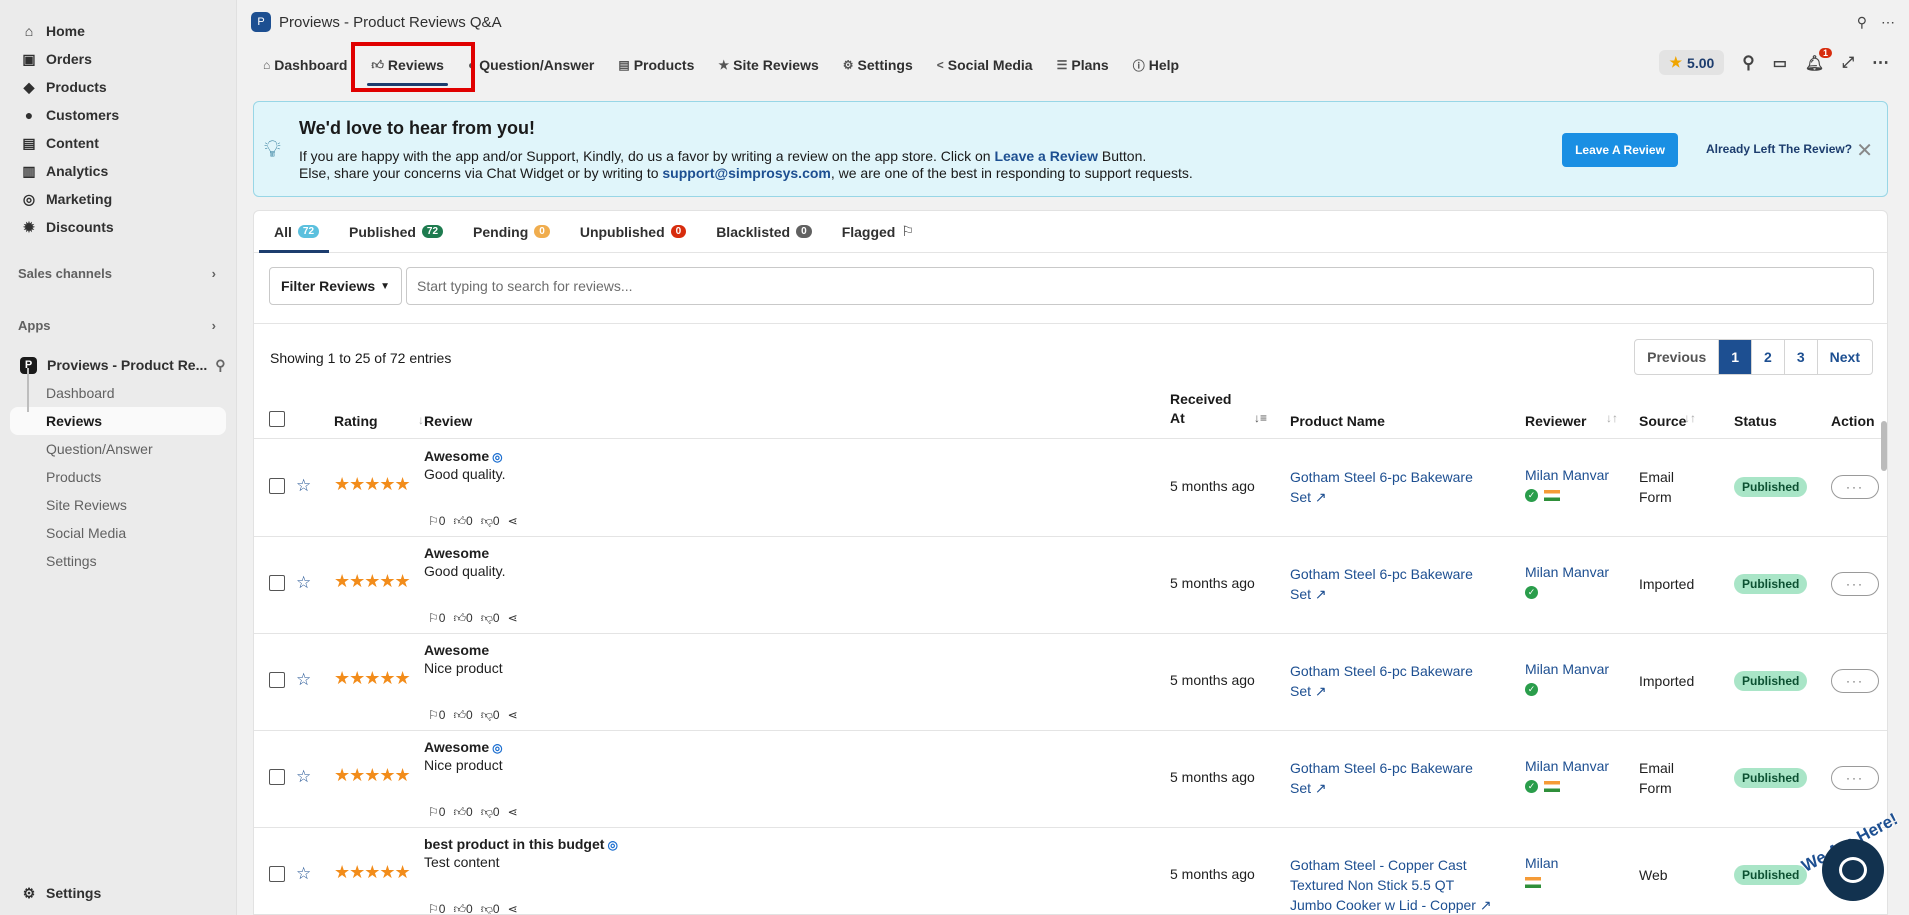 The width and height of the screenshot is (1909, 915). What do you see at coordinates (277, 419) in the screenshot?
I see `select-all-checkbox` at bounding box center [277, 419].